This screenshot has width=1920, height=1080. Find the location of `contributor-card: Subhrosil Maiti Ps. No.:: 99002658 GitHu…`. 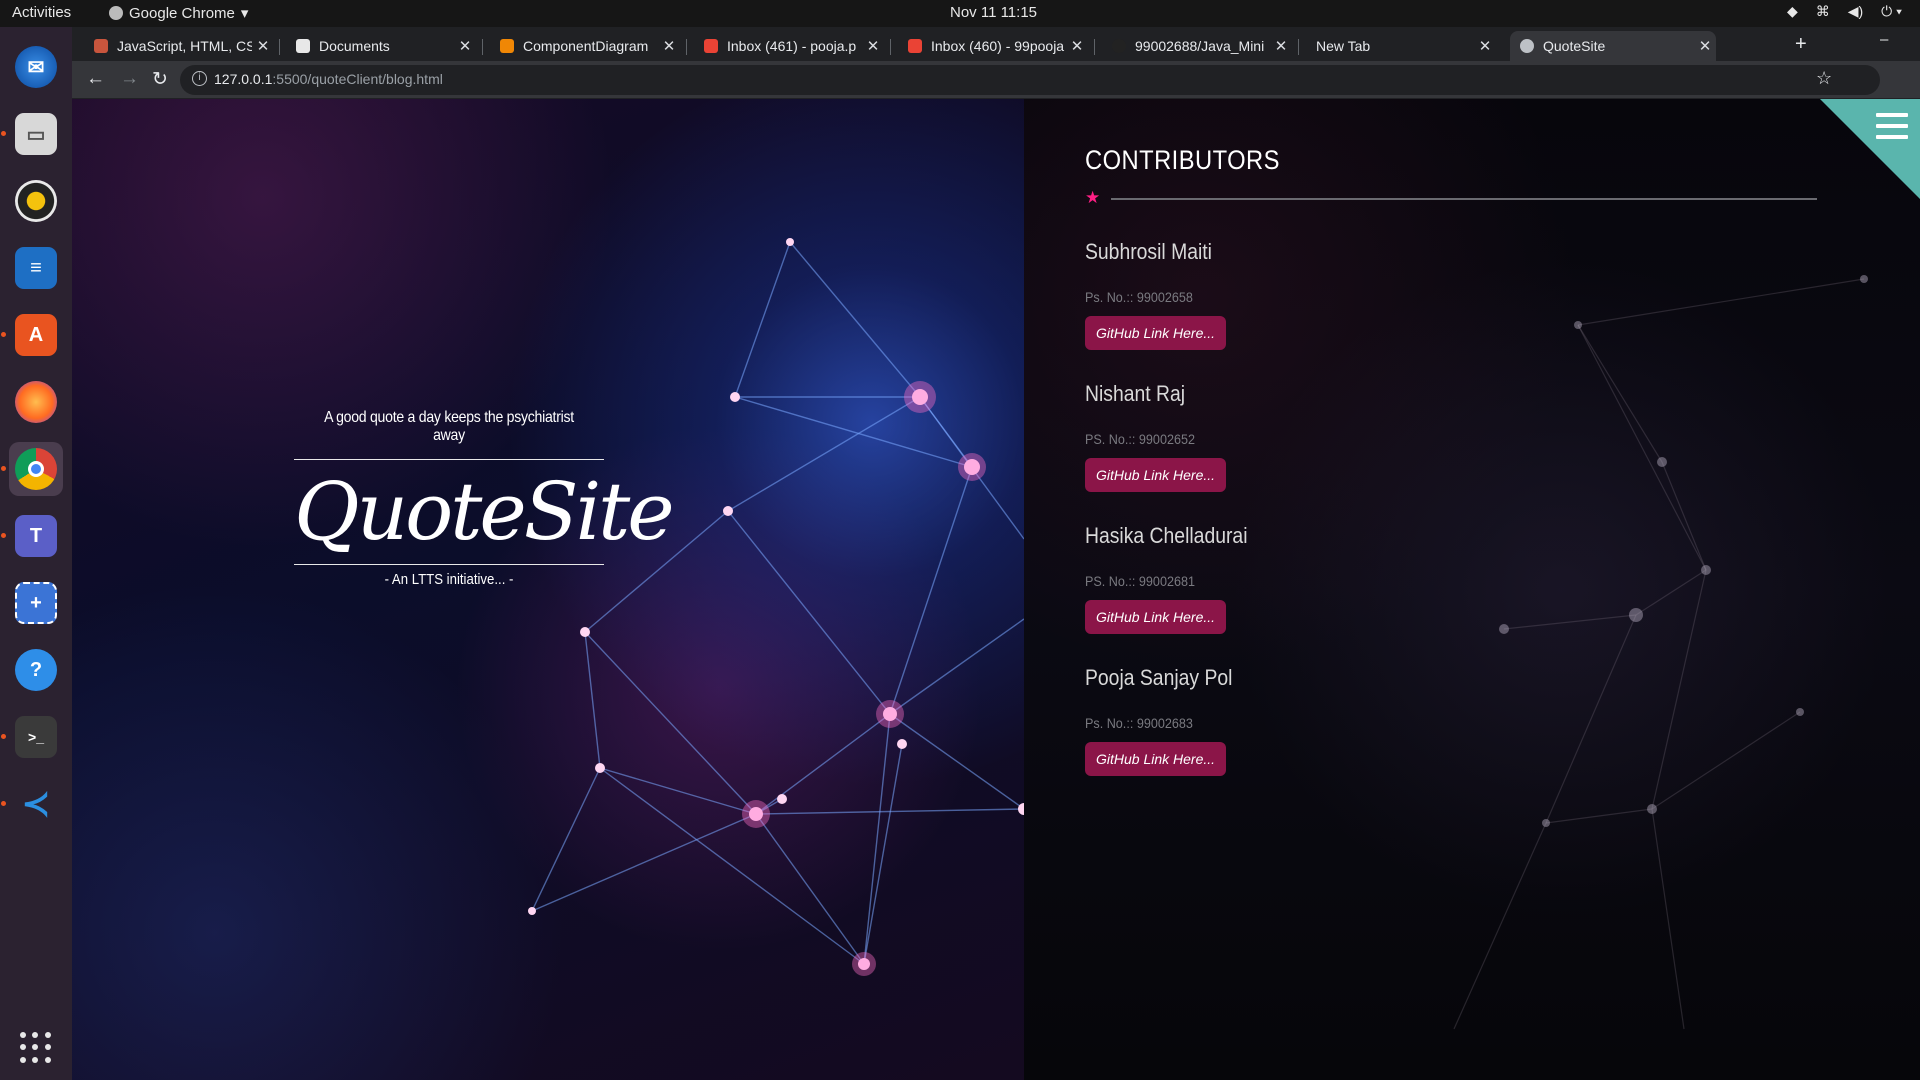

contributor-card: Subhrosil Maiti Ps. No.:: 99002658 GitHu… is located at coordinates (1455, 294).